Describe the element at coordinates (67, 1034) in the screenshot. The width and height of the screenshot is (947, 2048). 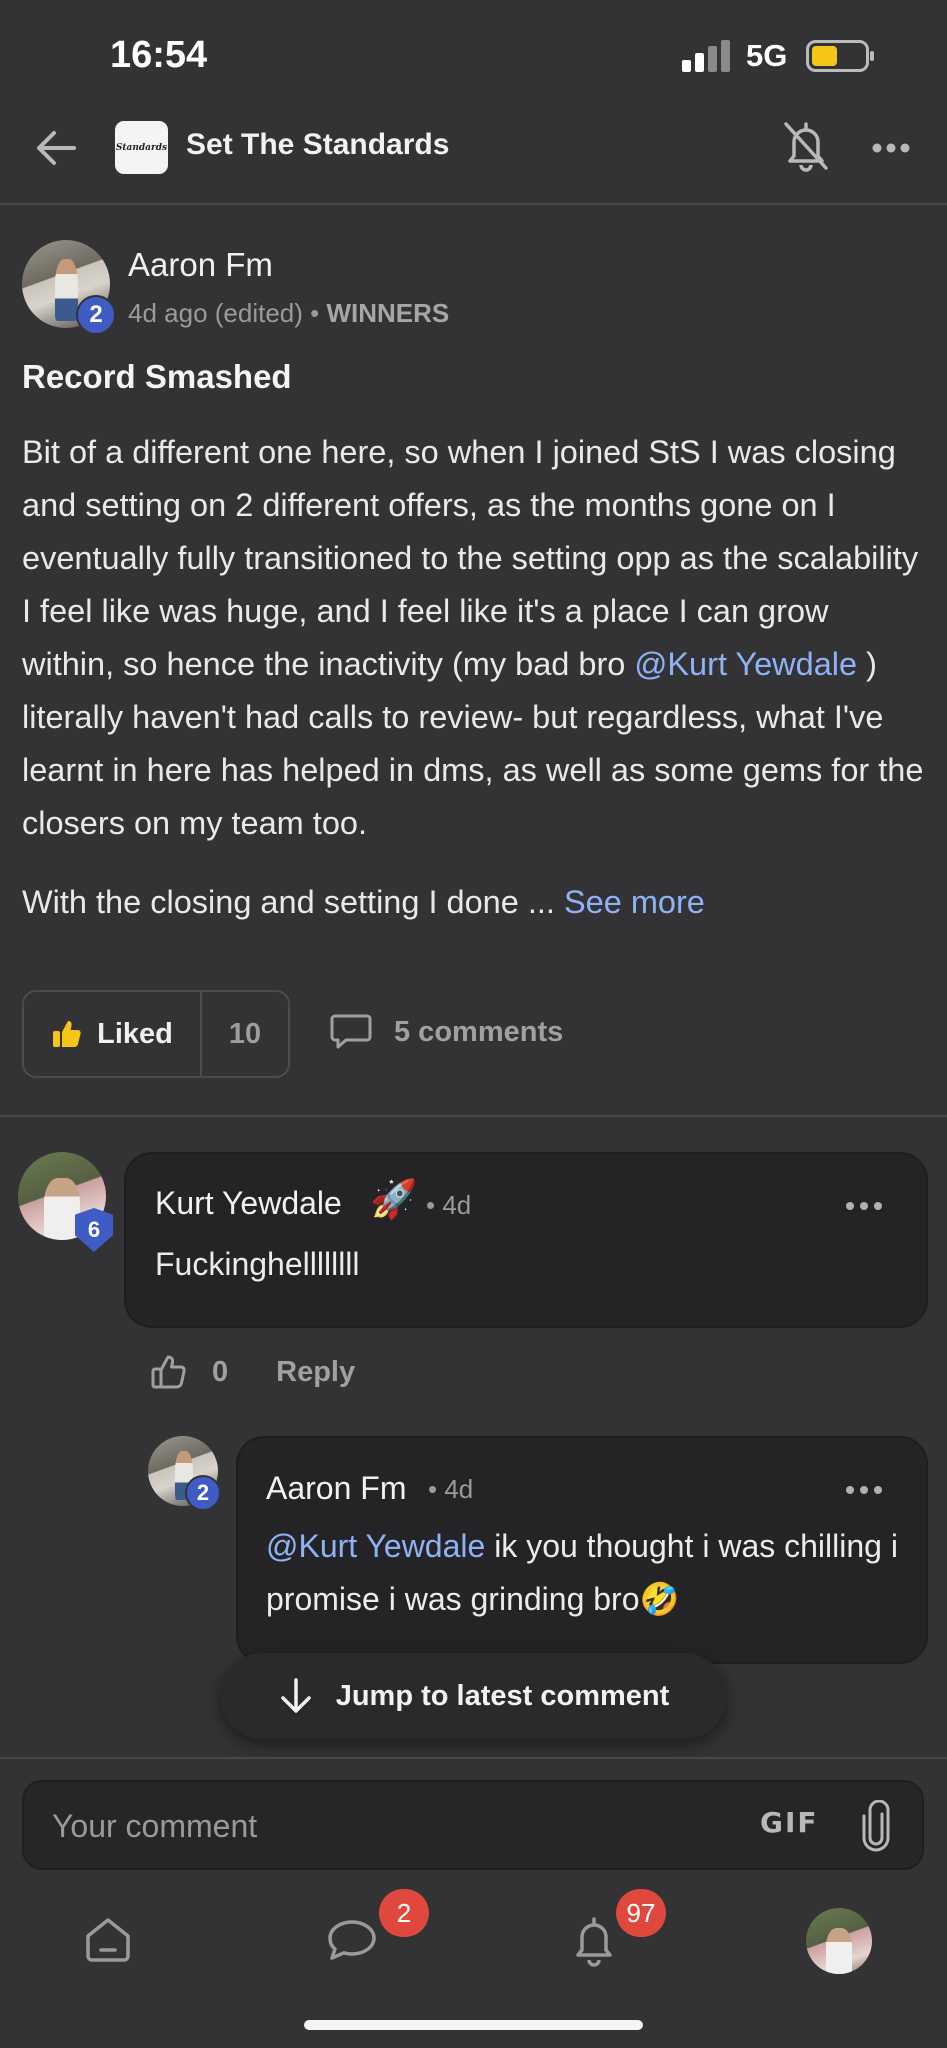
I see `thumbs-up-filled-icon` at that location.